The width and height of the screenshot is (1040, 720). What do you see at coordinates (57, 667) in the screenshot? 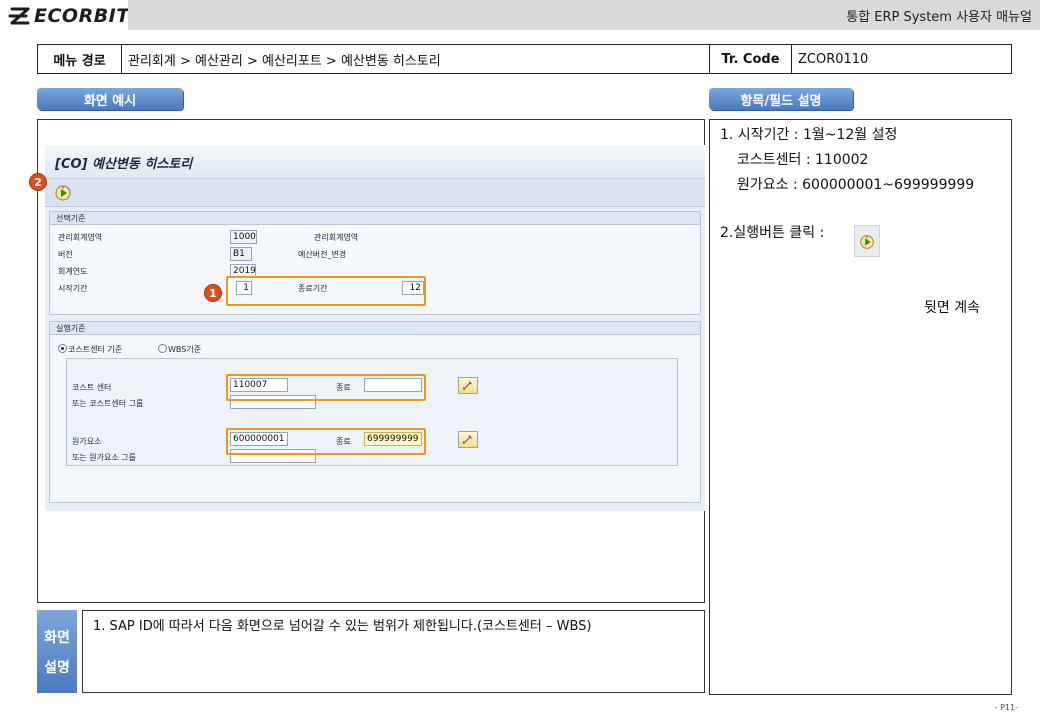
I see `screen-desc-tab-line-2: 설명` at bounding box center [57, 667].